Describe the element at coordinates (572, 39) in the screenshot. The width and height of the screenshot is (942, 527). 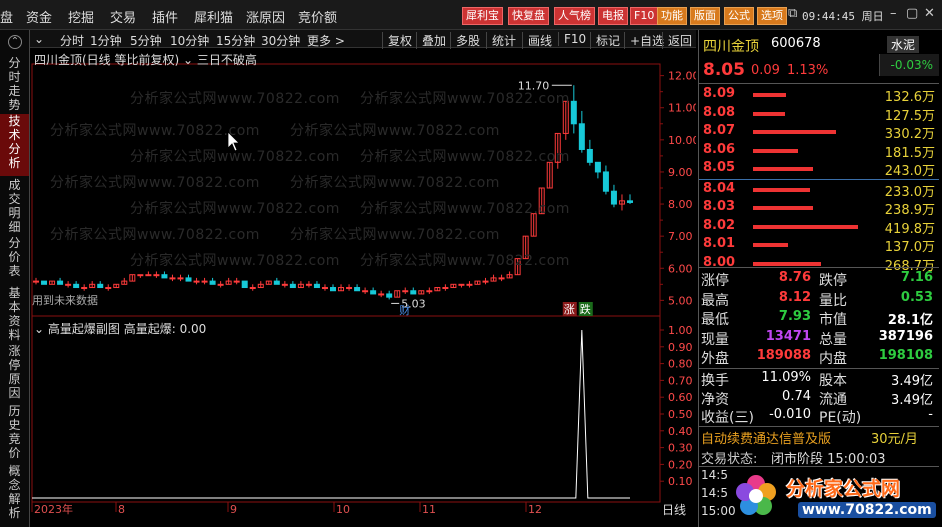
I see `f10-toolbar-button: F10` at that location.